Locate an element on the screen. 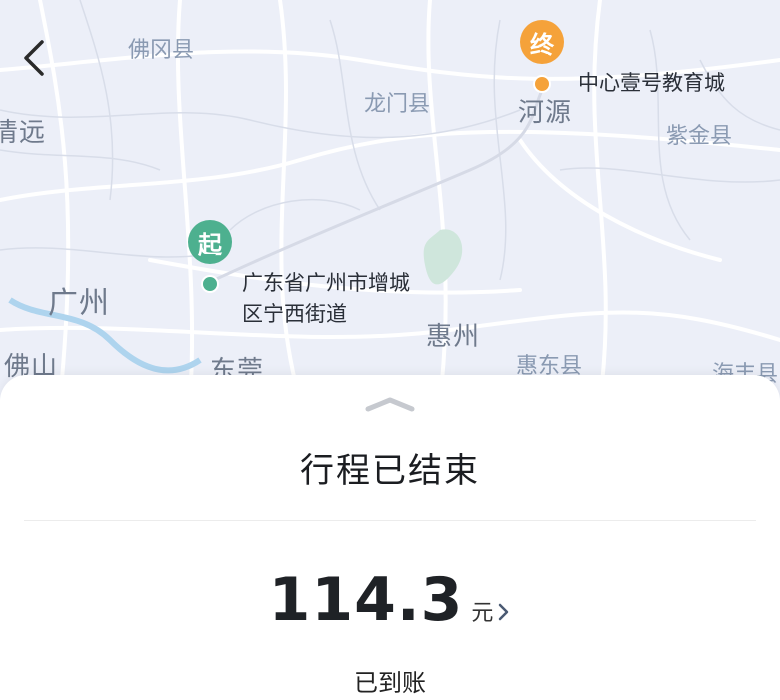 The height and width of the screenshot is (700, 780). map-label-qingyuan: 清远 is located at coordinates (23, 133).